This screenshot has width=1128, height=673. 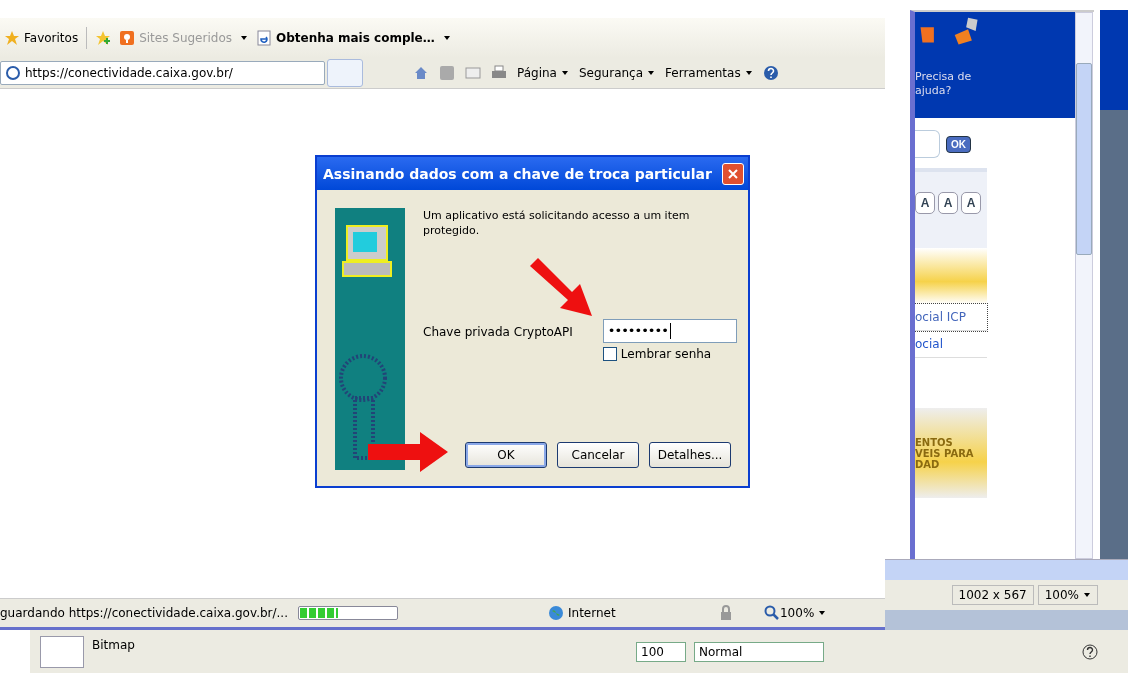 I want to click on home-icon, so click(x=421, y=73).